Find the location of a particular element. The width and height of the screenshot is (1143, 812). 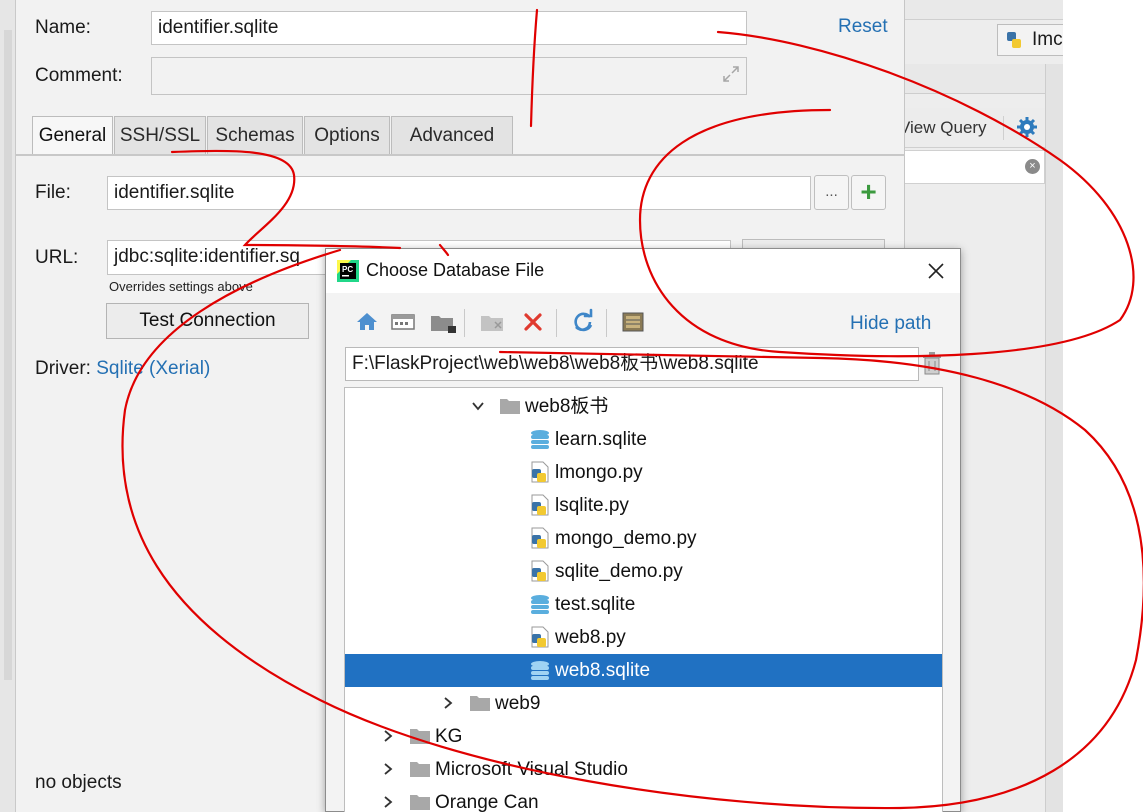

gear-icon is located at coordinates (1027, 127).